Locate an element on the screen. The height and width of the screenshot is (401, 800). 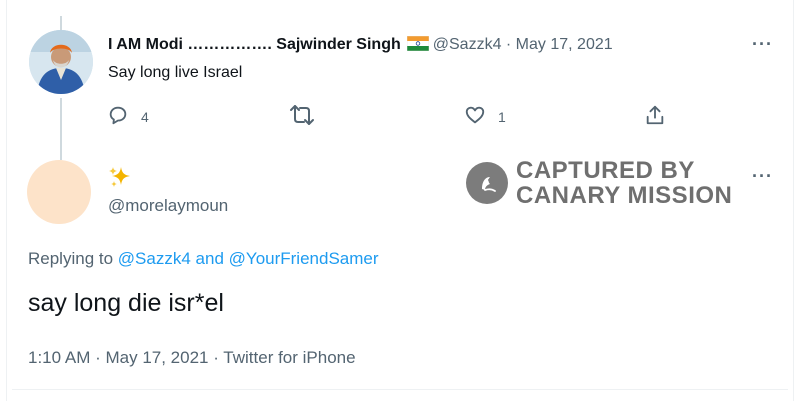
watermark: CAPTURED BY CANARY MISSION is located at coordinates (599, 183).